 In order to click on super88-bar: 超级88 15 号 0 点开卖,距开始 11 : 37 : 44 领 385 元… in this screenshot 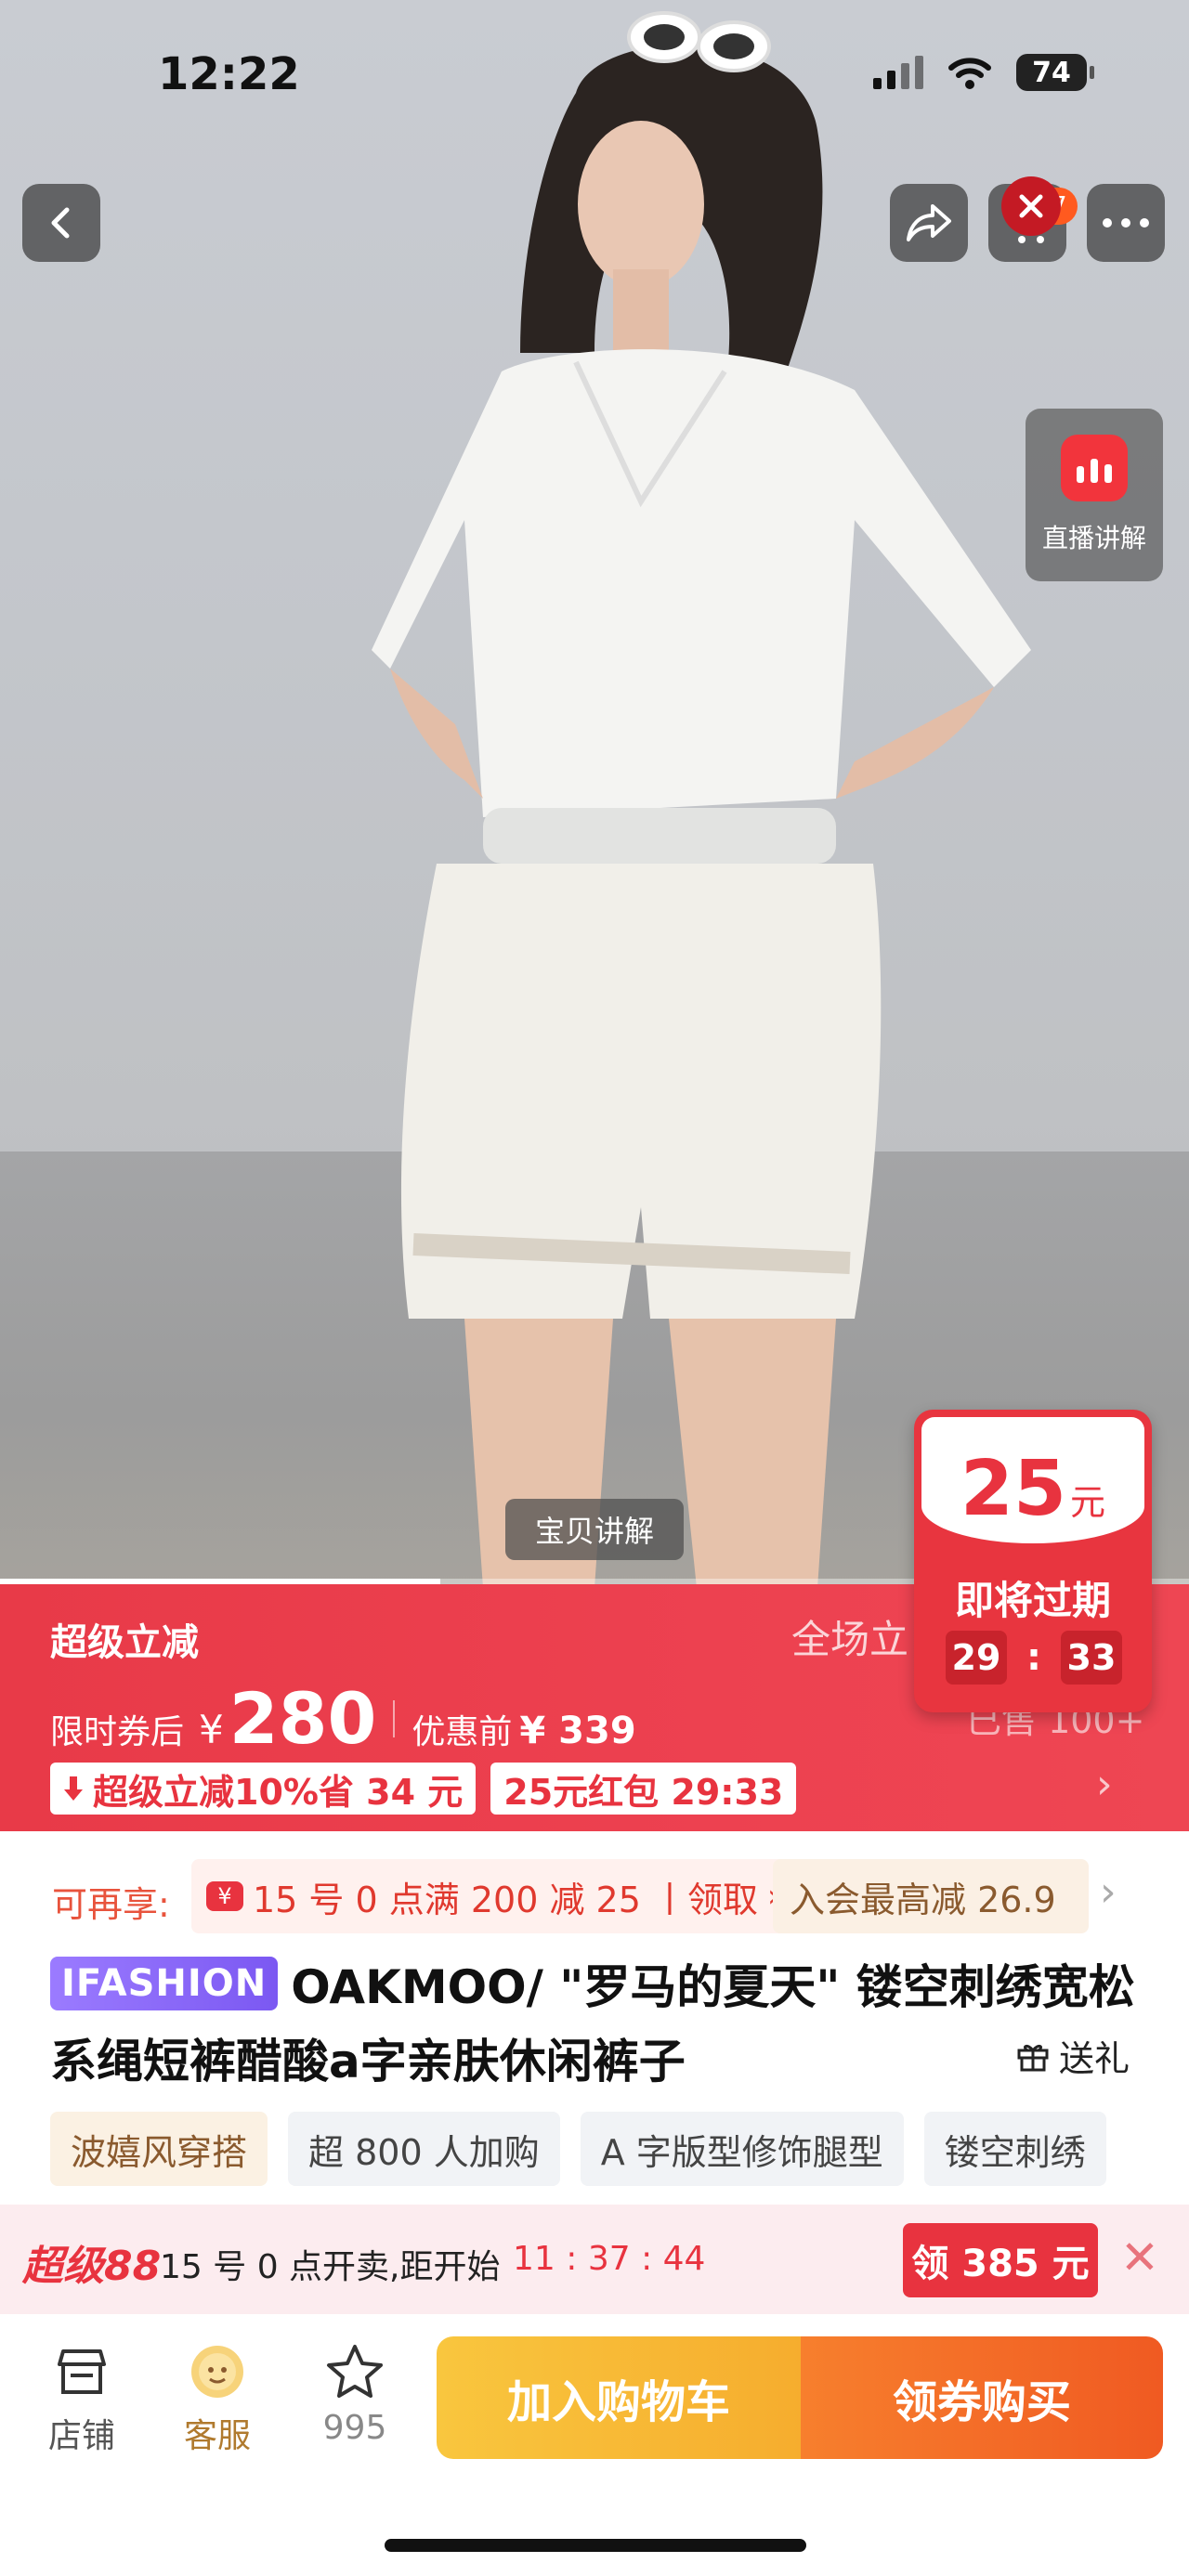, I will do `click(594, 2259)`.